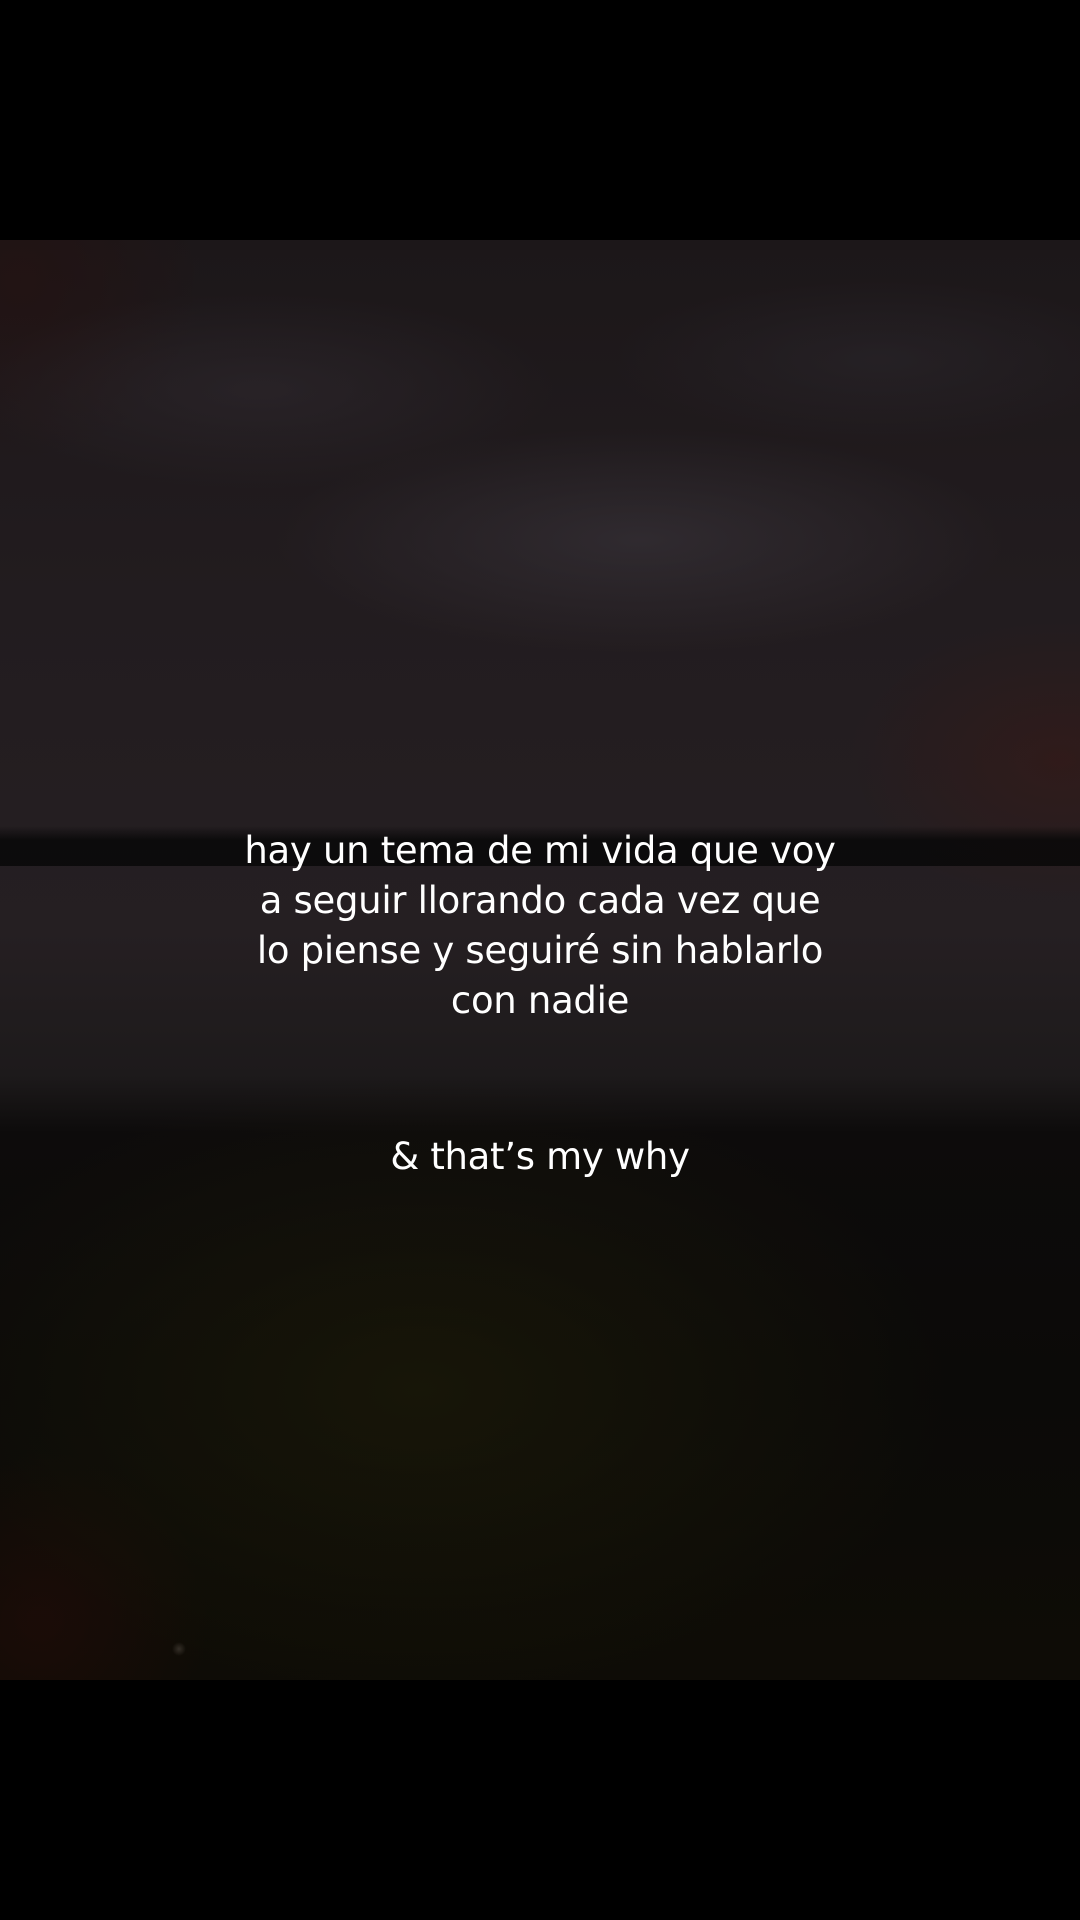 Image resolution: width=1080 pixels, height=1920 pixels. Describe the element at coordinates (540, 1000) in the screenshot. I see `caption-line: con nadie` at that location.